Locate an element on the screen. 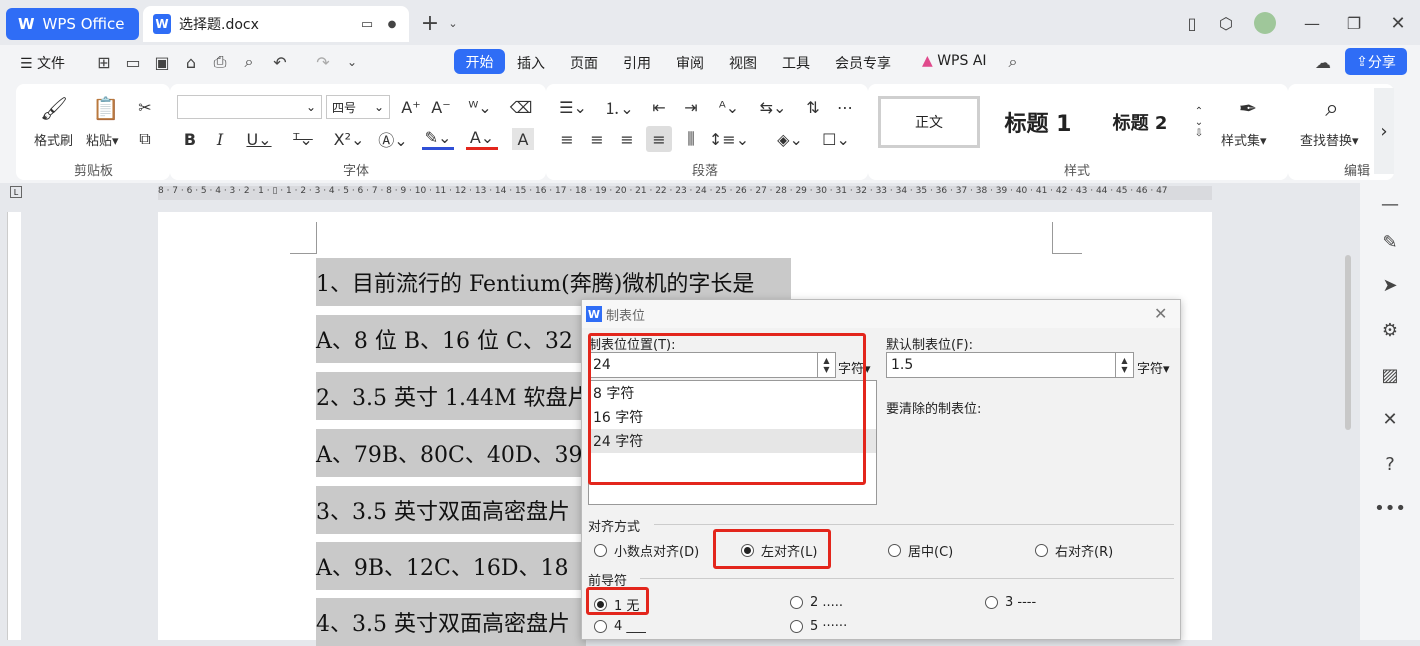 The width and height of the screenshot is (1420, 646). style-scroll-icon: ⌃ ⌄ ⇩ is located at coordinates (1199, 122).